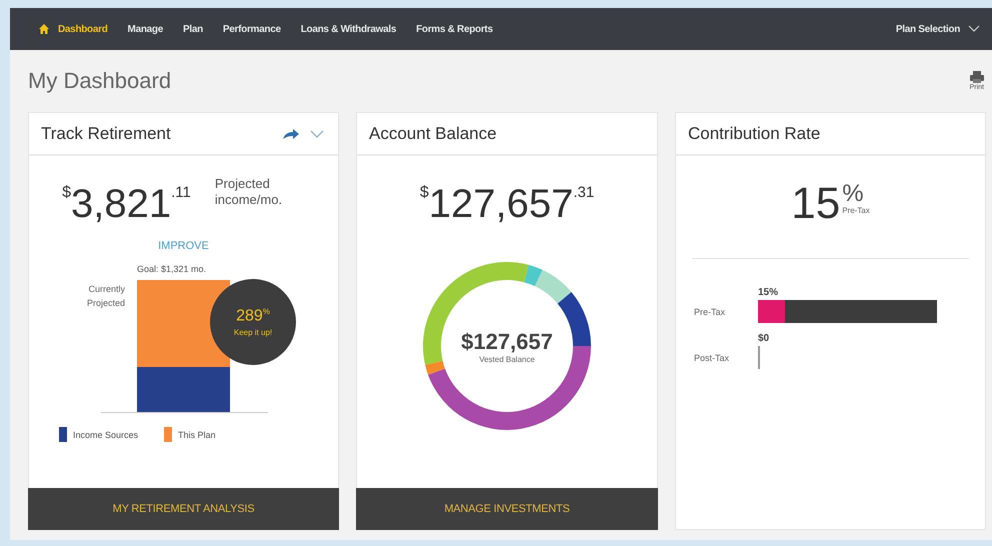 The image size is (992, 546). What do you see at coordinates (764, 338) in the screenshot?
I see `contribution-value: $0` at bounding box center [764, 338].